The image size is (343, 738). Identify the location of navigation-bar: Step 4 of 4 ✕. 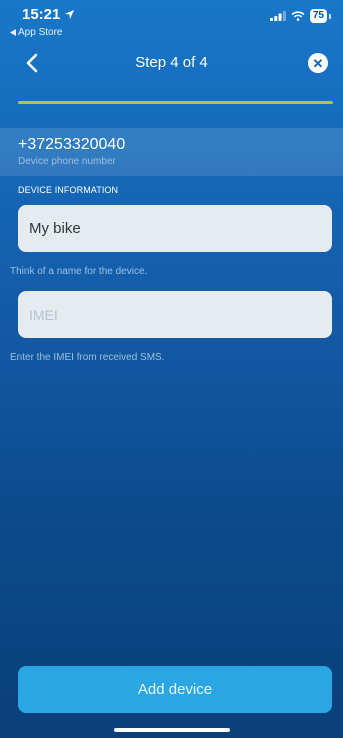
(171, 63).